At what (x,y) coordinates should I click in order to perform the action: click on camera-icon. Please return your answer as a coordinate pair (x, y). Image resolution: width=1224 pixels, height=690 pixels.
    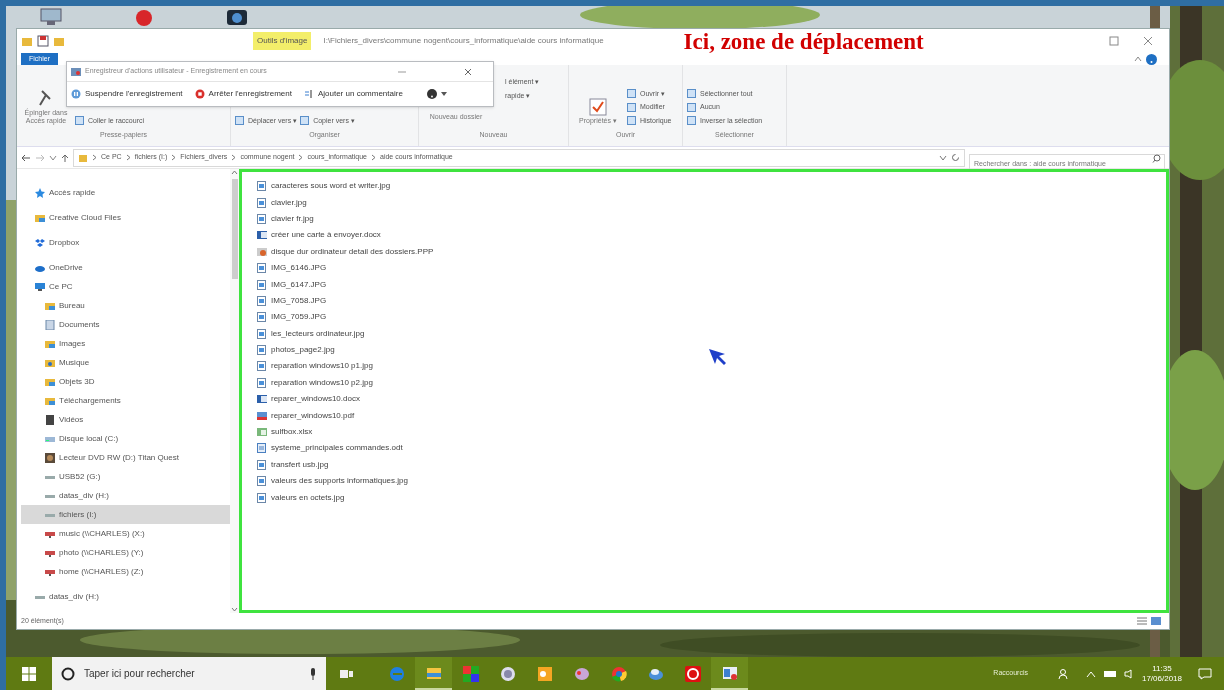
    Looking at the image, I should click on (237, 17).